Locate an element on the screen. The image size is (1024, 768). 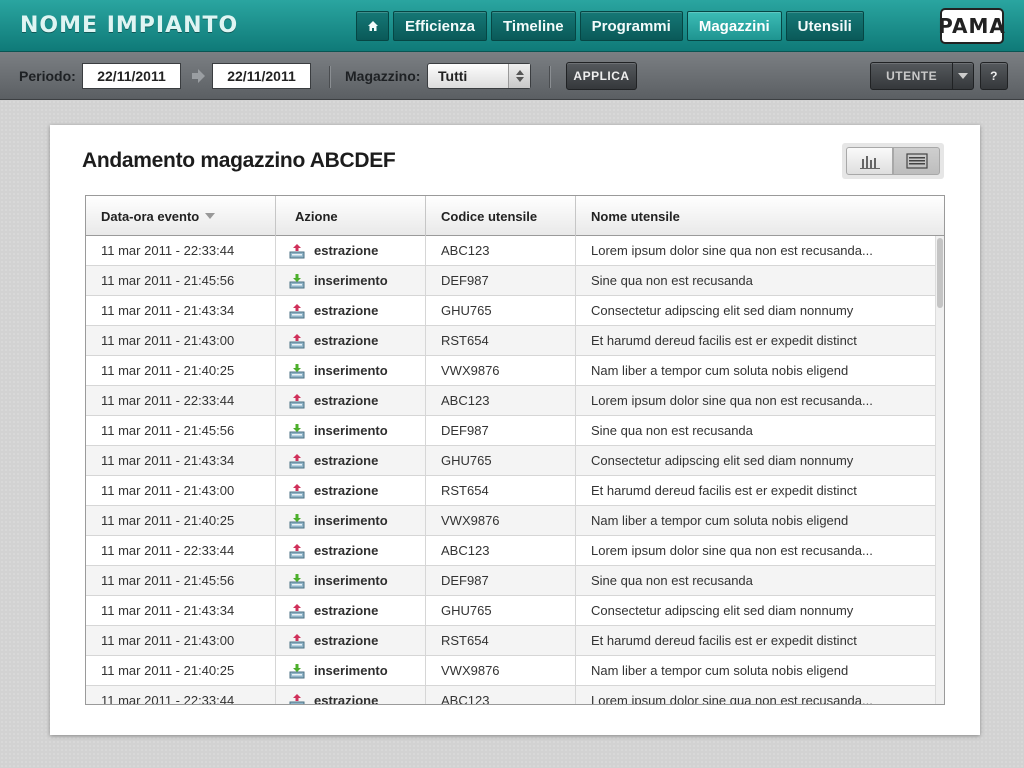
cell-code: DEF987 is located at coordinates (501, 430).